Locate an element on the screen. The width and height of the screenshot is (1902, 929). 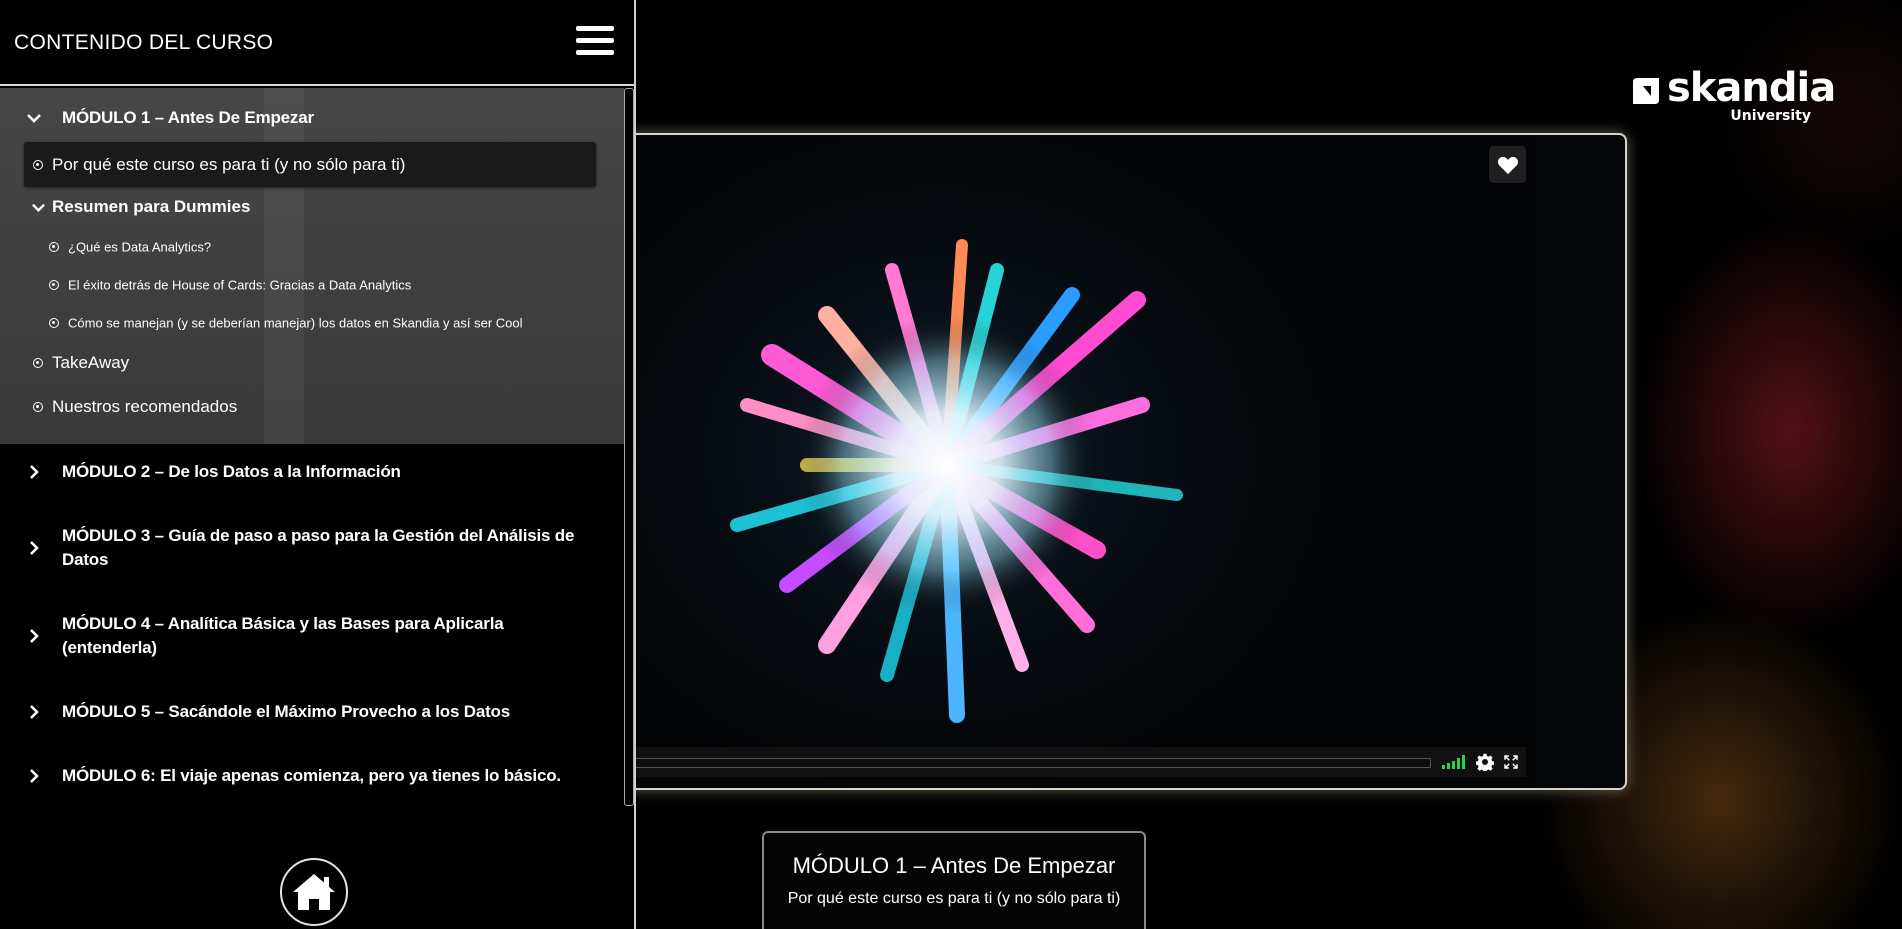
hamburger-menu-icon is located at coordinates (596, 41).